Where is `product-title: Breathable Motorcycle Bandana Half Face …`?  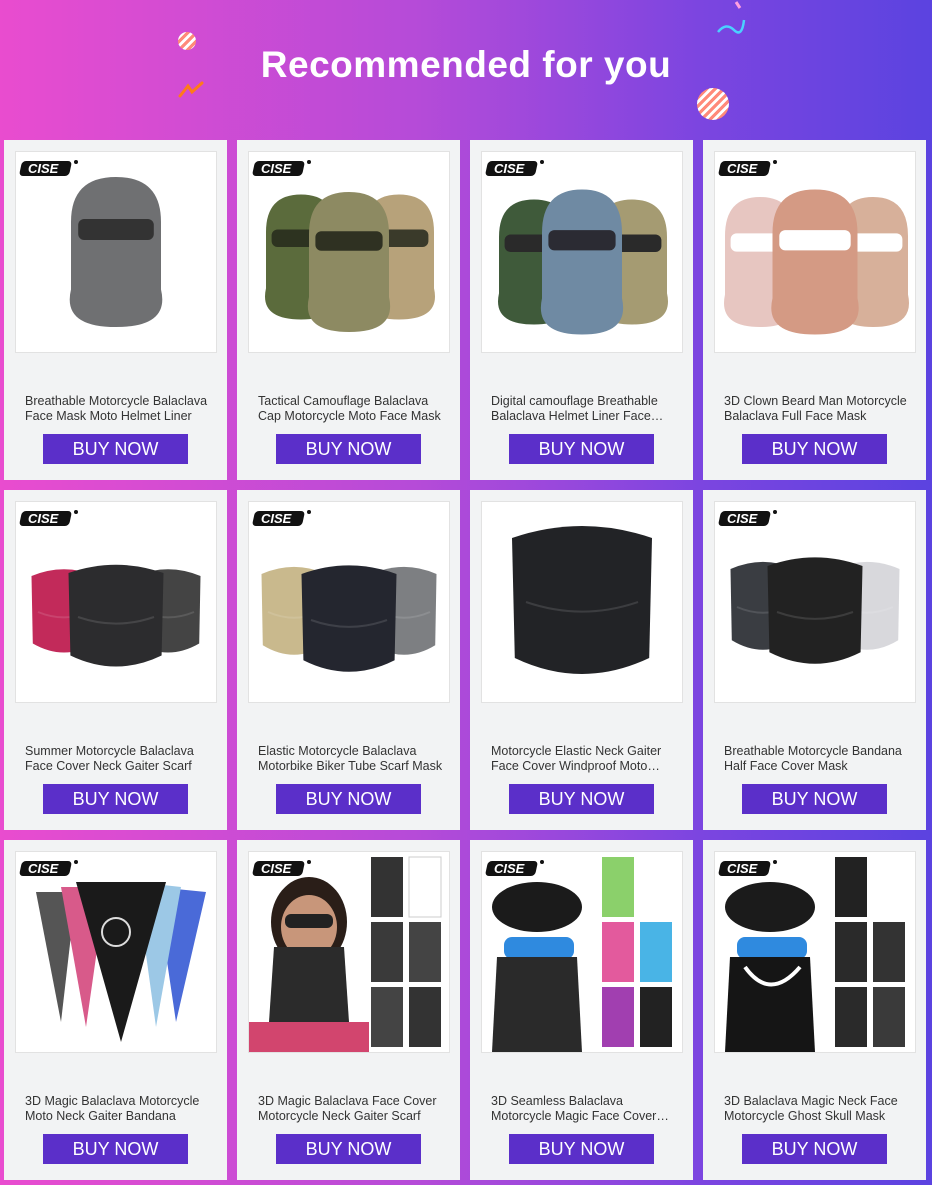 product-title: Breathable Motorcycle Bandana Half Face … is located at coordinates (816, 759).